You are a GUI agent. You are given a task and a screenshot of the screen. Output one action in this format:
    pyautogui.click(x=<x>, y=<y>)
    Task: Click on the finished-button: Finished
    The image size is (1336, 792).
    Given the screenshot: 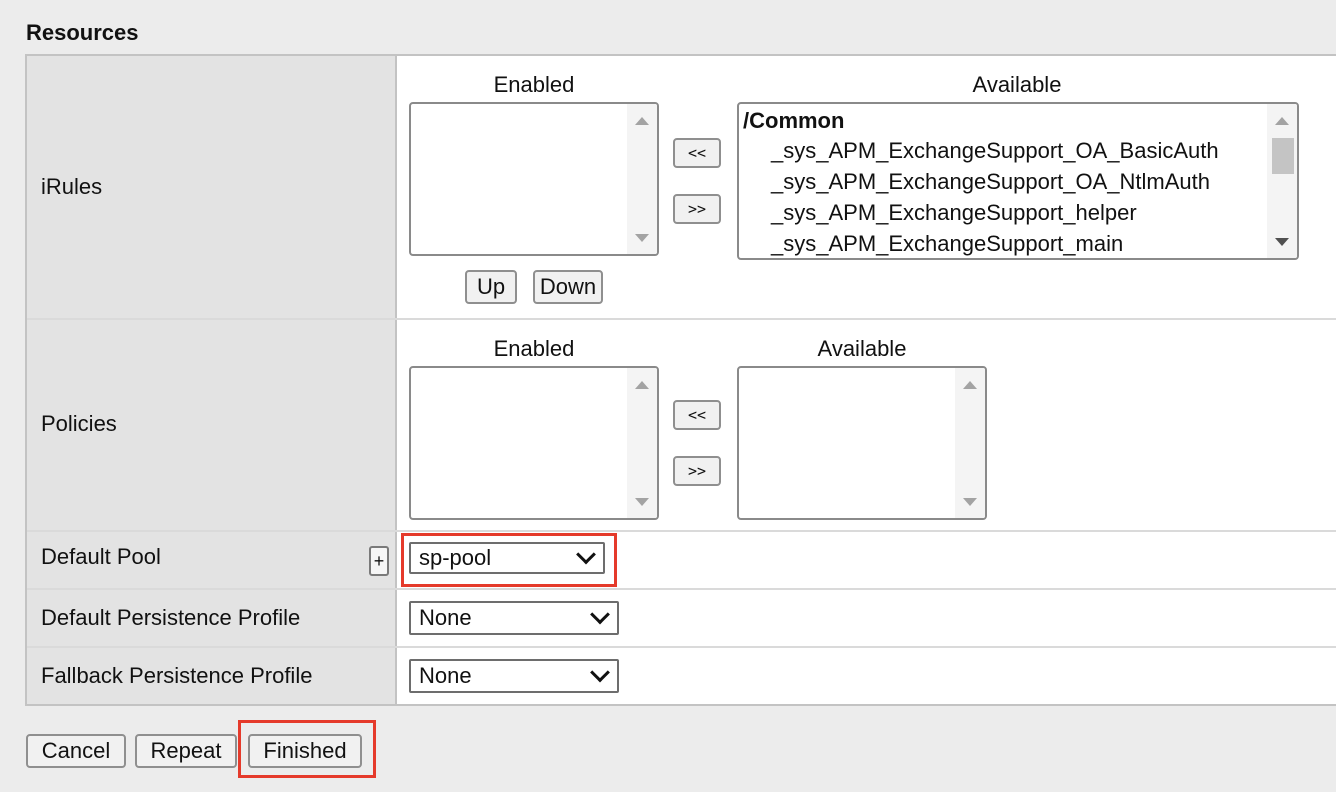 What is the action you would take?
    pyautogui.click(x=305, y=751)
    